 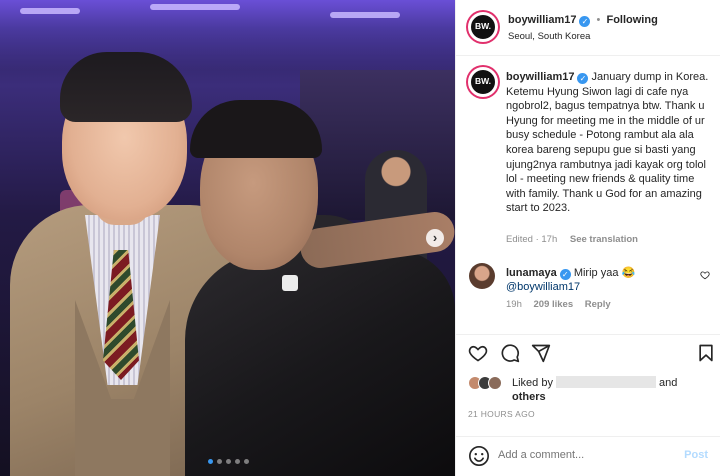 I want to click on liker-name-redacted, so click(x=605, y=382).